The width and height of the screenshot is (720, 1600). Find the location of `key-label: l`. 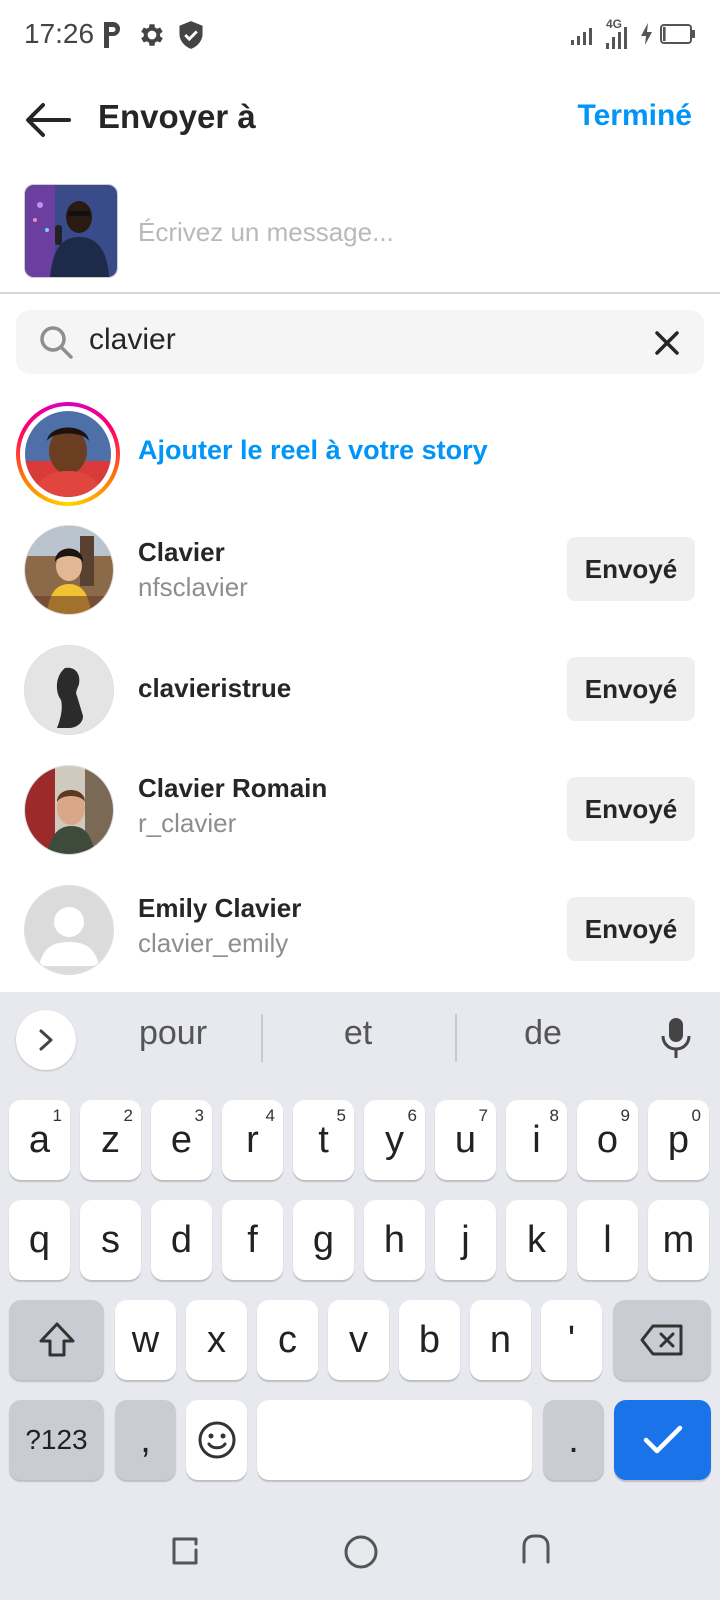

key-label: l is located at coordinates (607, 1239).